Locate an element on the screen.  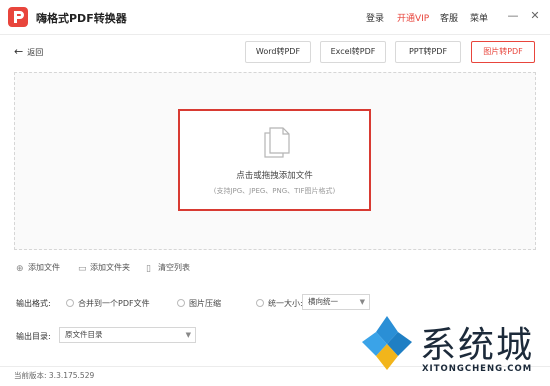
service-link: 客服 is located at coordinates (449, 17).